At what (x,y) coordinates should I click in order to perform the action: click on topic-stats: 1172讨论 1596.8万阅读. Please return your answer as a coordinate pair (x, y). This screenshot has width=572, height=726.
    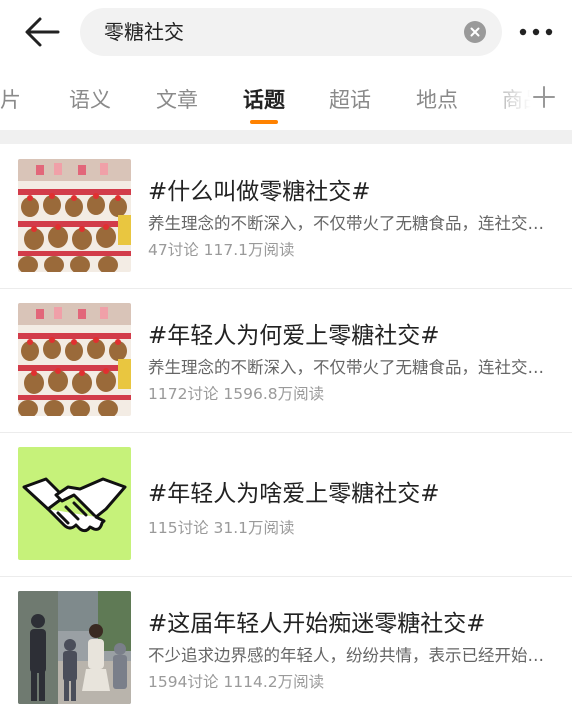
    Looking at the image, I should click on (236, 394).